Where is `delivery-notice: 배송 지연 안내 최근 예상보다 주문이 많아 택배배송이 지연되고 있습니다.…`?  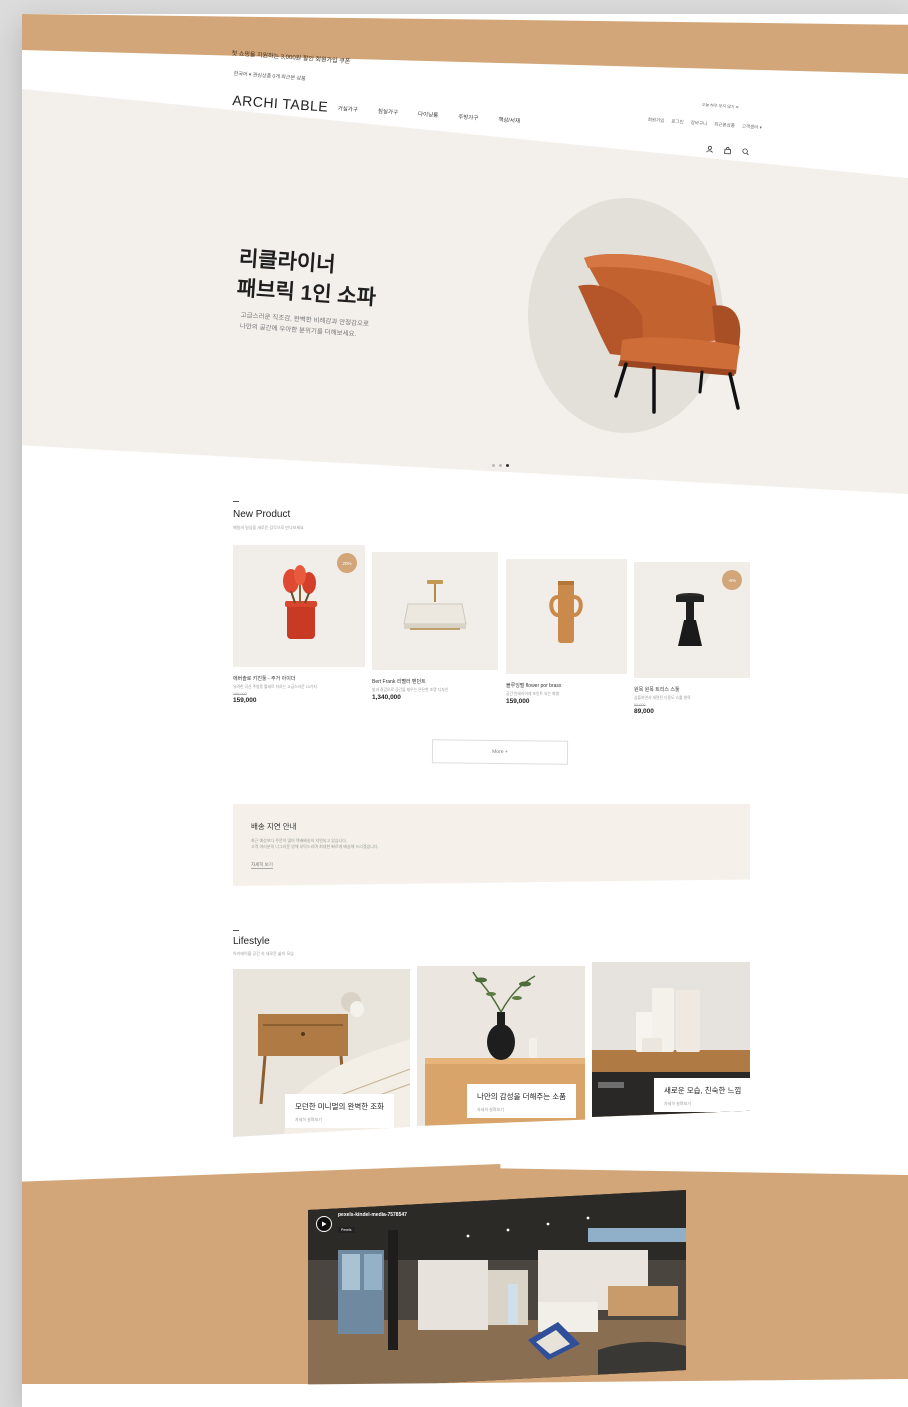
delivery-notice: 배송 지연 안내 최근 예상보다 주문이 많아 택배배송이 지연되고 있습니다.… is located at coordinates (491, 845).